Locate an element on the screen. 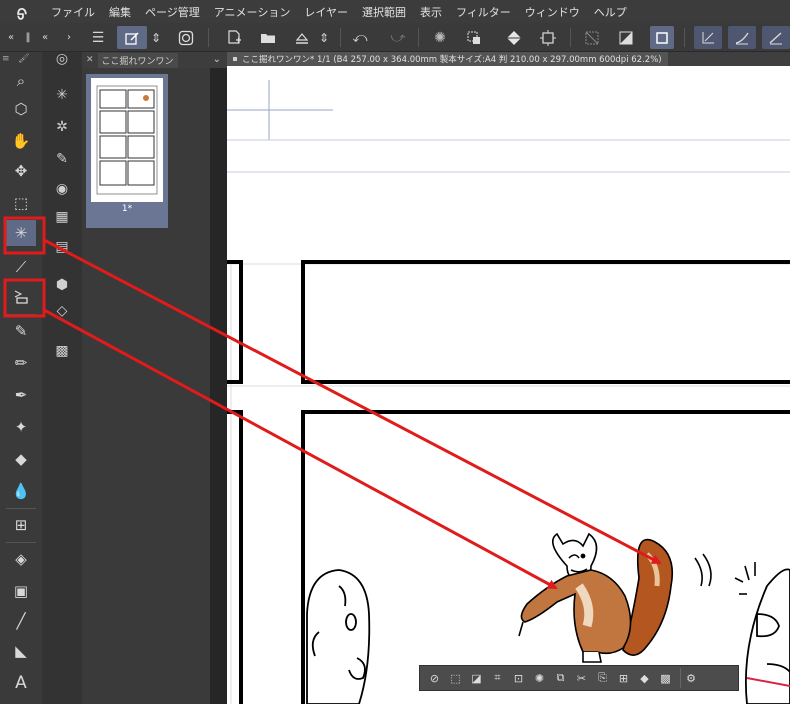 This screenshot has width=790, height=704. loading-icon: ✺ is located at coordinates (440, 37).